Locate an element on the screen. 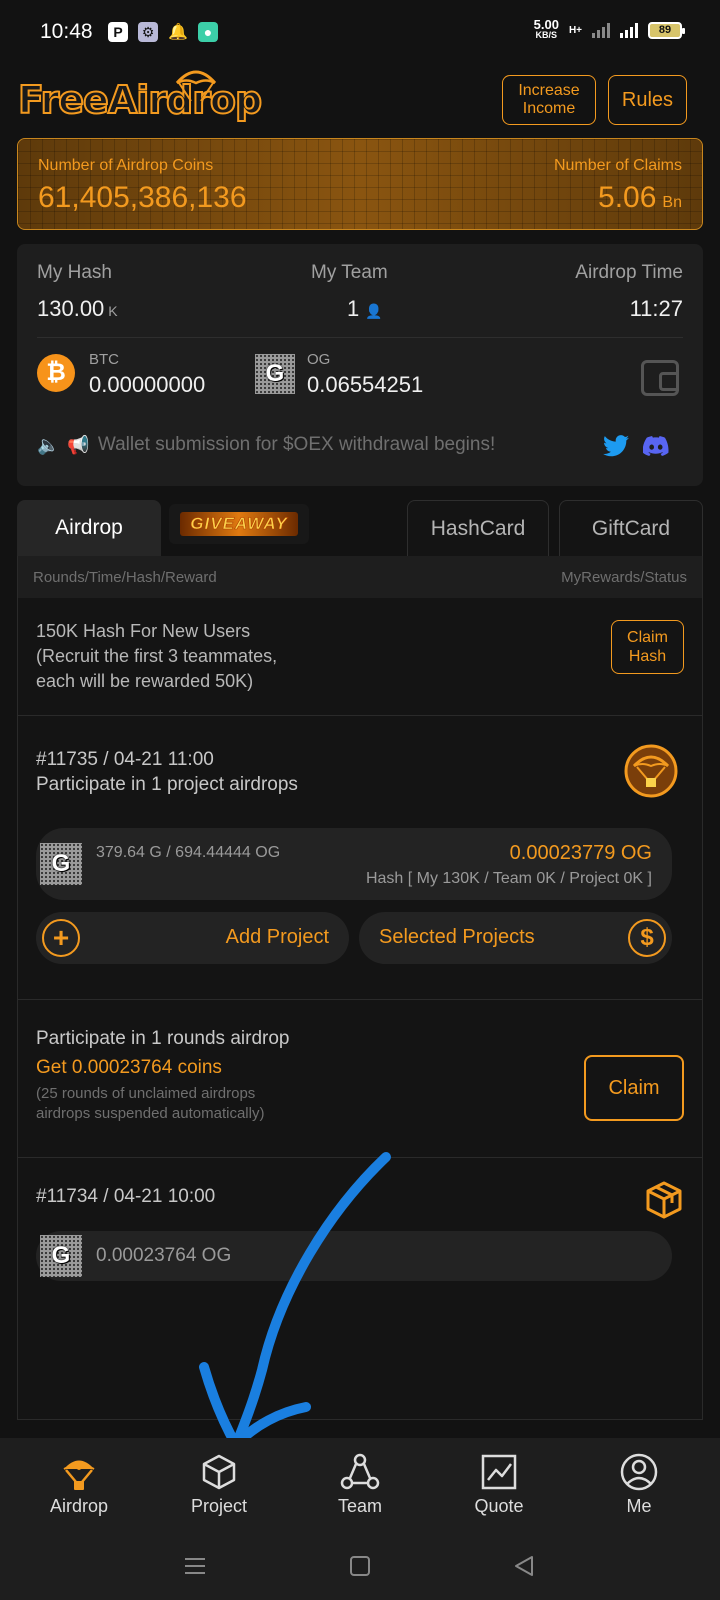 The height and width of the screenshot is (1600, 720). plus-icon: + is located at coordinates (61, 938).